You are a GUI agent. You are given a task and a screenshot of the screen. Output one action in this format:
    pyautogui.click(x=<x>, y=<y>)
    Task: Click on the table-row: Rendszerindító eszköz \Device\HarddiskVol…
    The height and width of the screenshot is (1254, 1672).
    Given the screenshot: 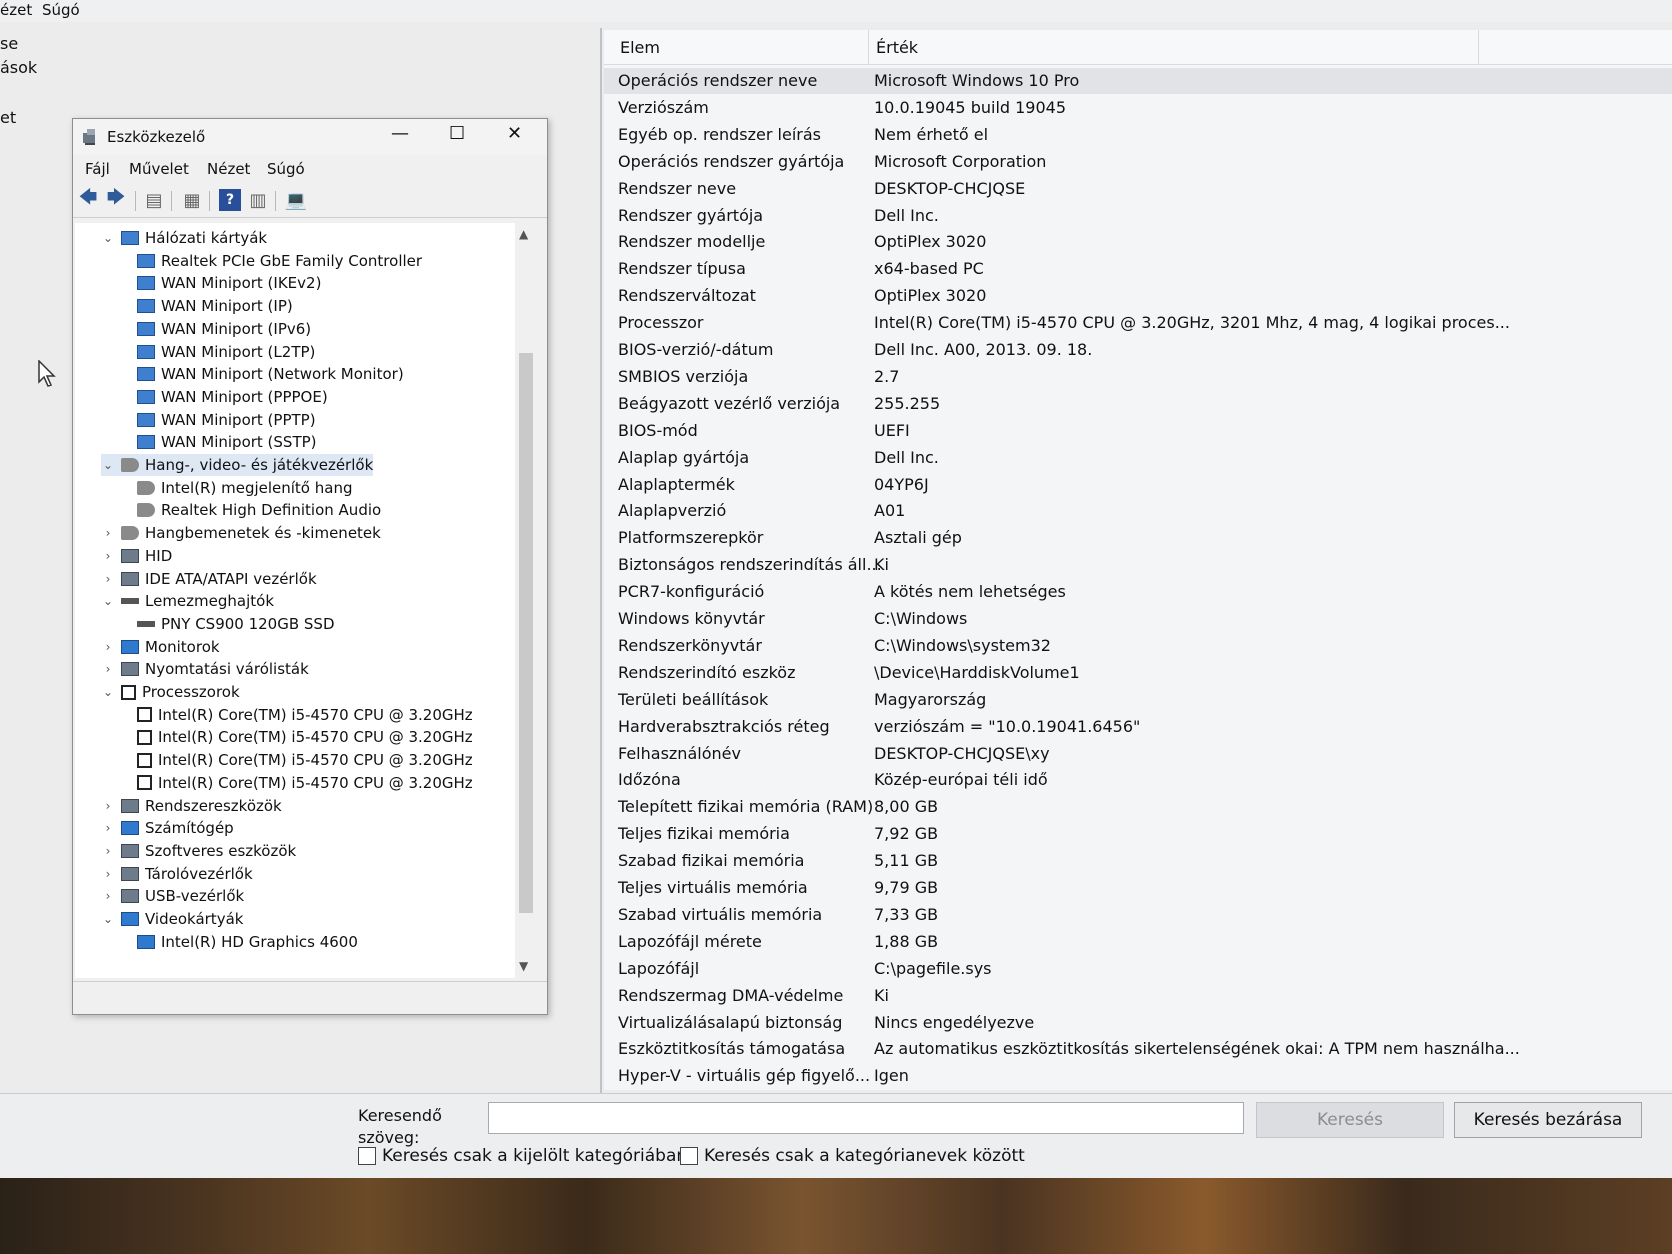 What is the action you would take?
    pyautogui.click(x=1138, y=673)
    